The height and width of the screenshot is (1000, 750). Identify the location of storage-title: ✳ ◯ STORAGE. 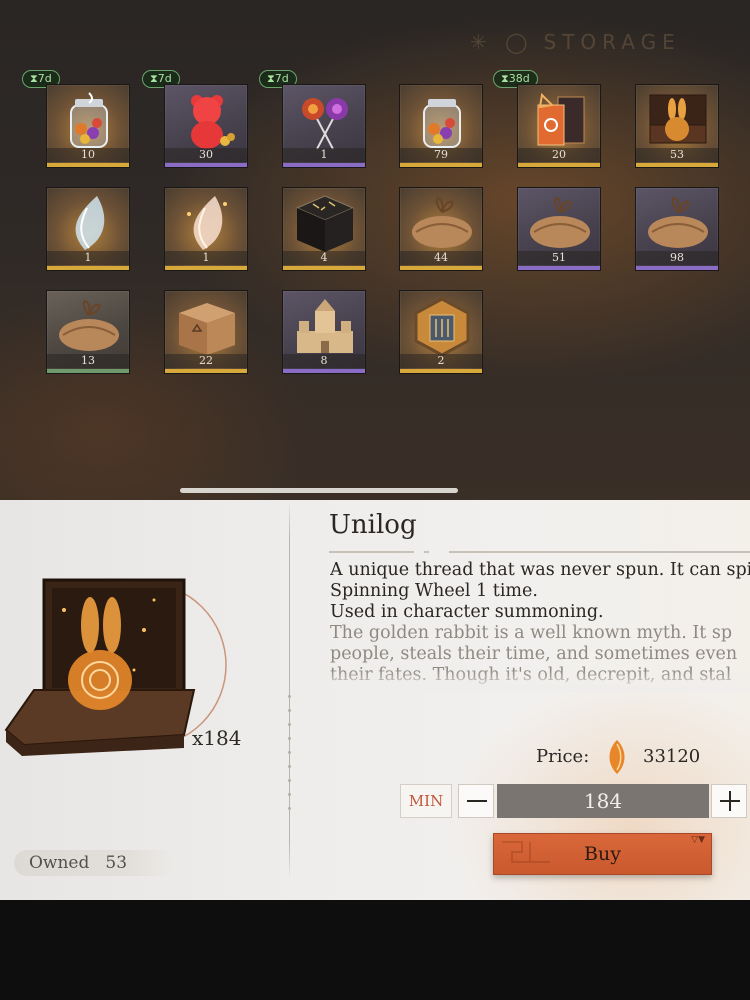
(575, 42).